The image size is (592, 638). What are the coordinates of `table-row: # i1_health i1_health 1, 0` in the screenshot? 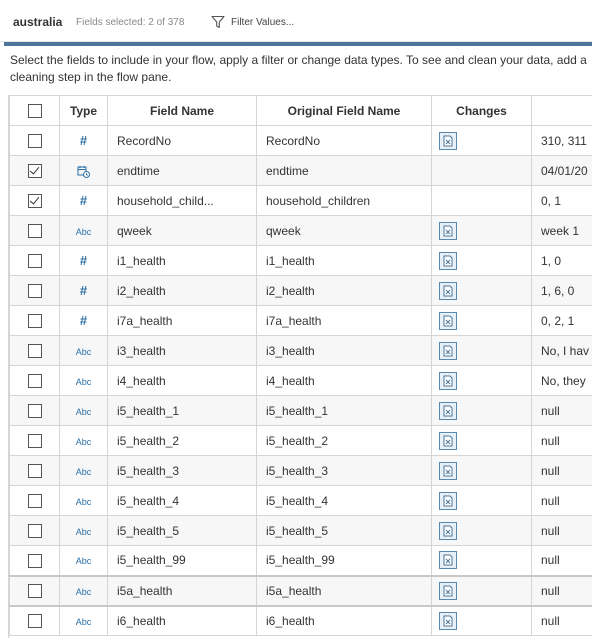 It's located at (300, 260).